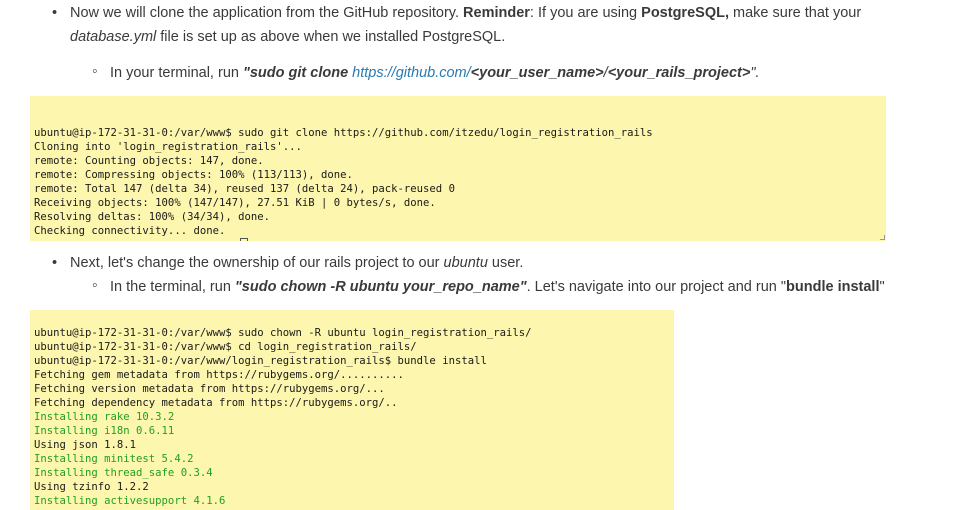  Describe the element at coordinates (123, 473) in the screenshot. I see `terminal-line: Installing thread_safe 0.3.4` at that location.